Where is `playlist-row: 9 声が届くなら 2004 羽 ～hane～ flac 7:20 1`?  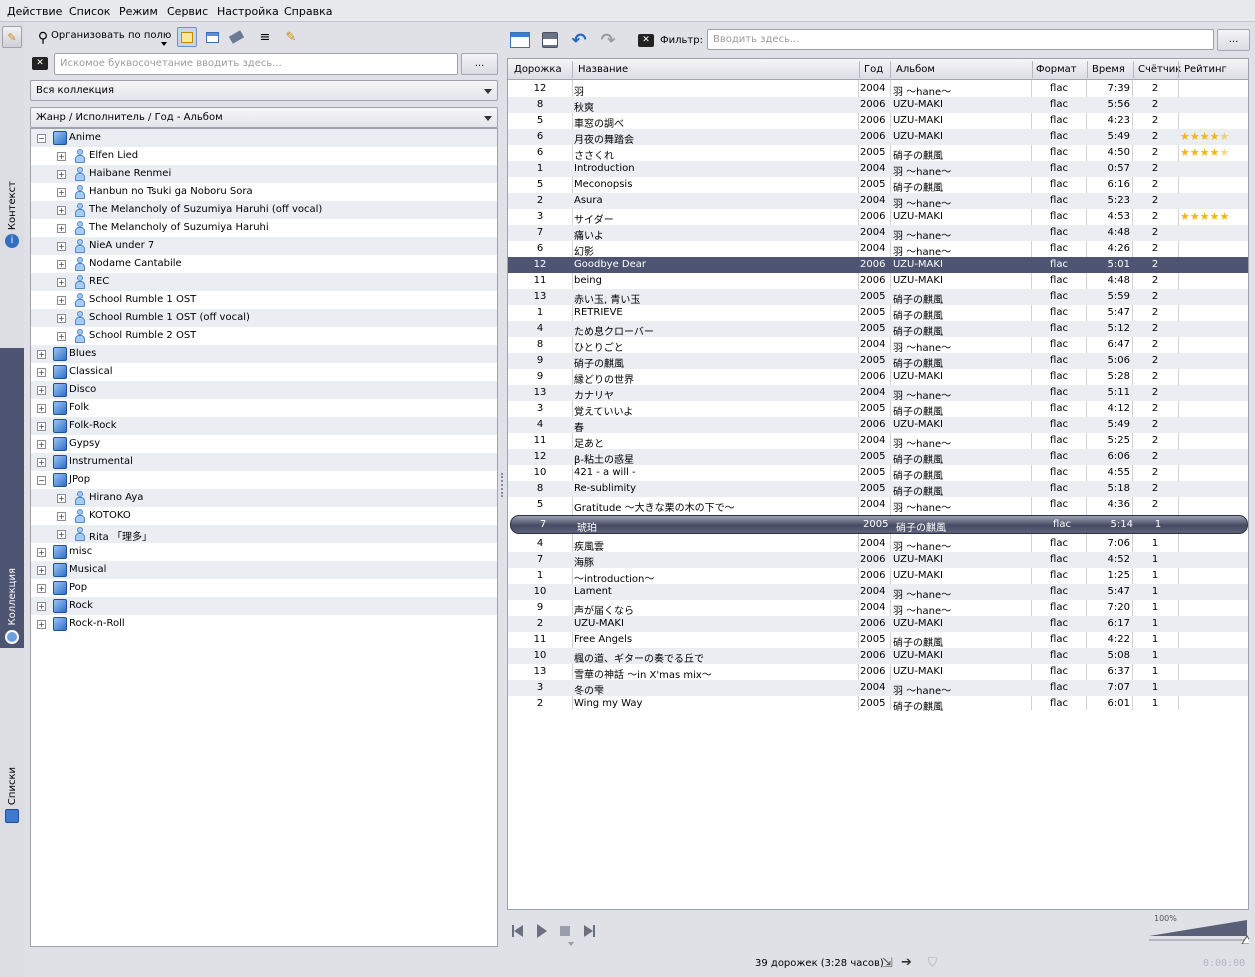
playlist-row: 9 声が届くなら 2004 羽 ～hane～ flac 7:20 1 is located at coordinates (878, 608).